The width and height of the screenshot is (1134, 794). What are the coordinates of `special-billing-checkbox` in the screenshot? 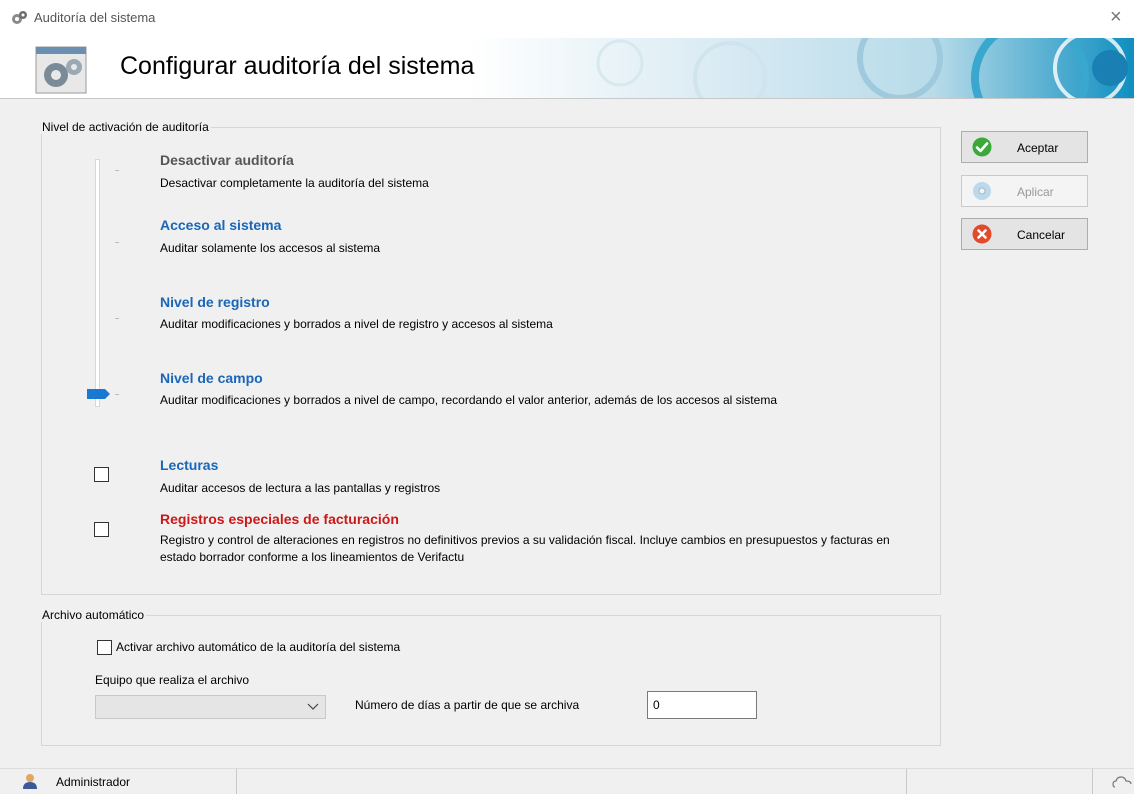 It's located at (101, 529).